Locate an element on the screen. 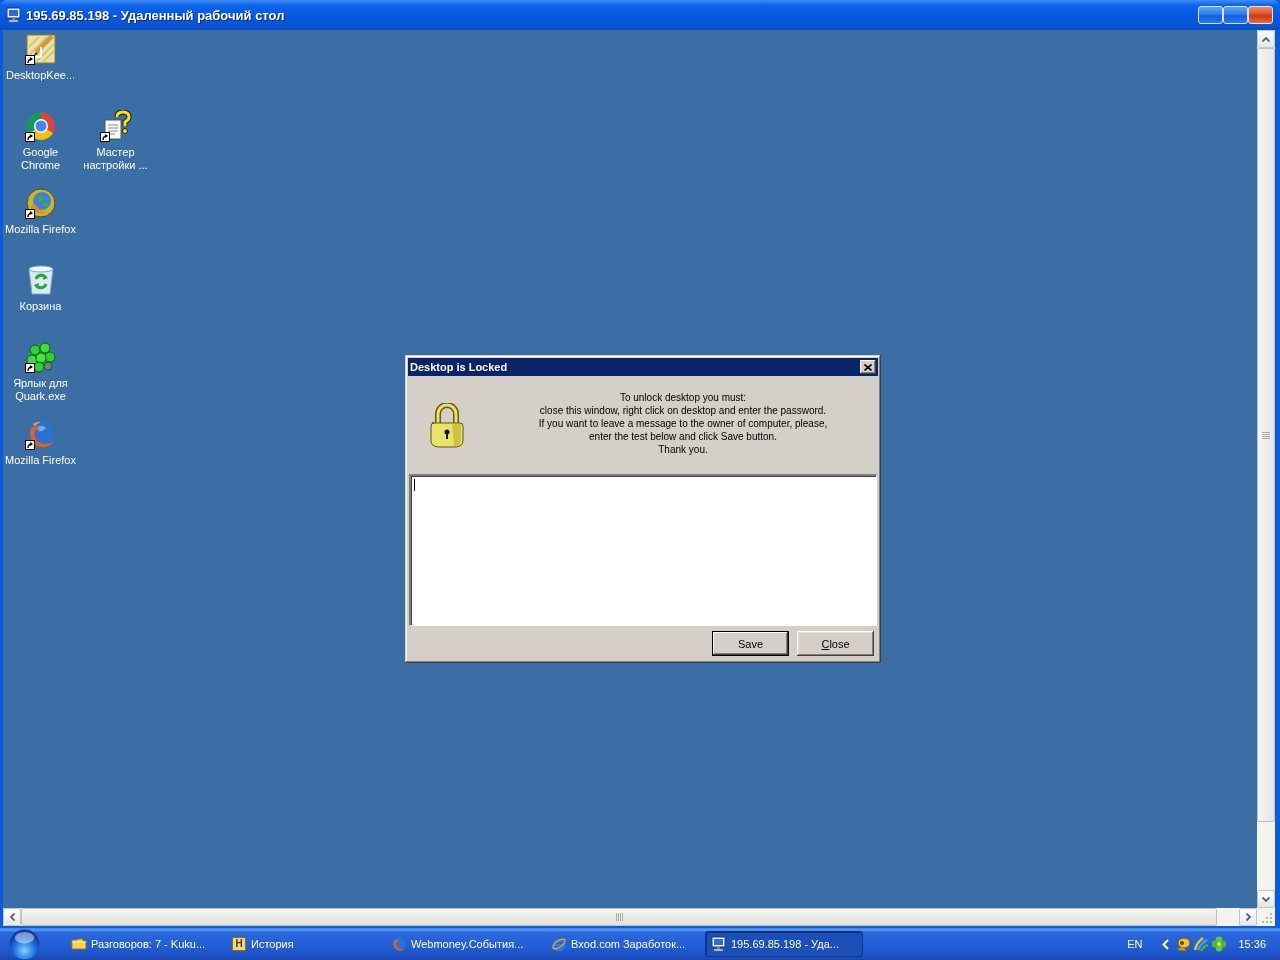  flower-icon is located at coordinates (1219, 944).